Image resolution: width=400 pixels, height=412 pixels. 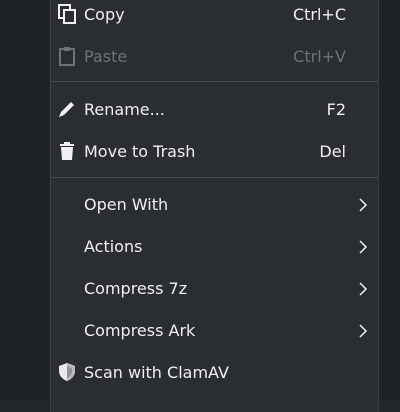 What do you see at coordinates (214, 17) in the screenshot?
I see `menu-item-copy: Copy Ctrl+C` at bounding box center [214, 17].